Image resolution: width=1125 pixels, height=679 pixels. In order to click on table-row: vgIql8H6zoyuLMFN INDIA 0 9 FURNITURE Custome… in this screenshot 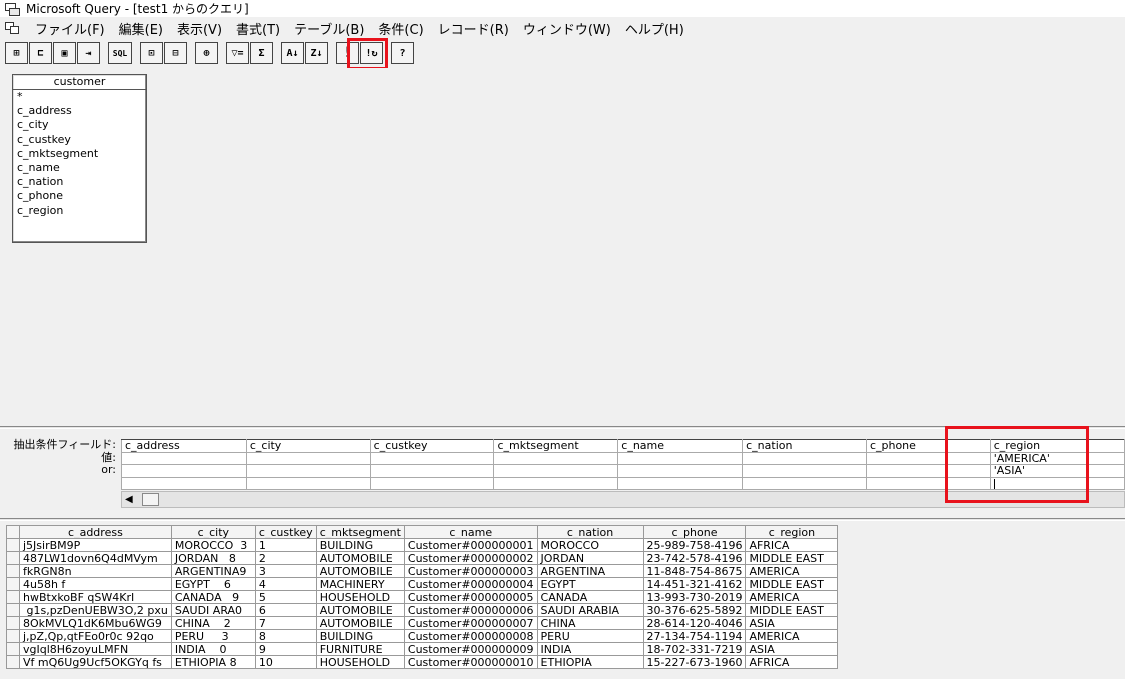, I will do `click(422, 649)`.